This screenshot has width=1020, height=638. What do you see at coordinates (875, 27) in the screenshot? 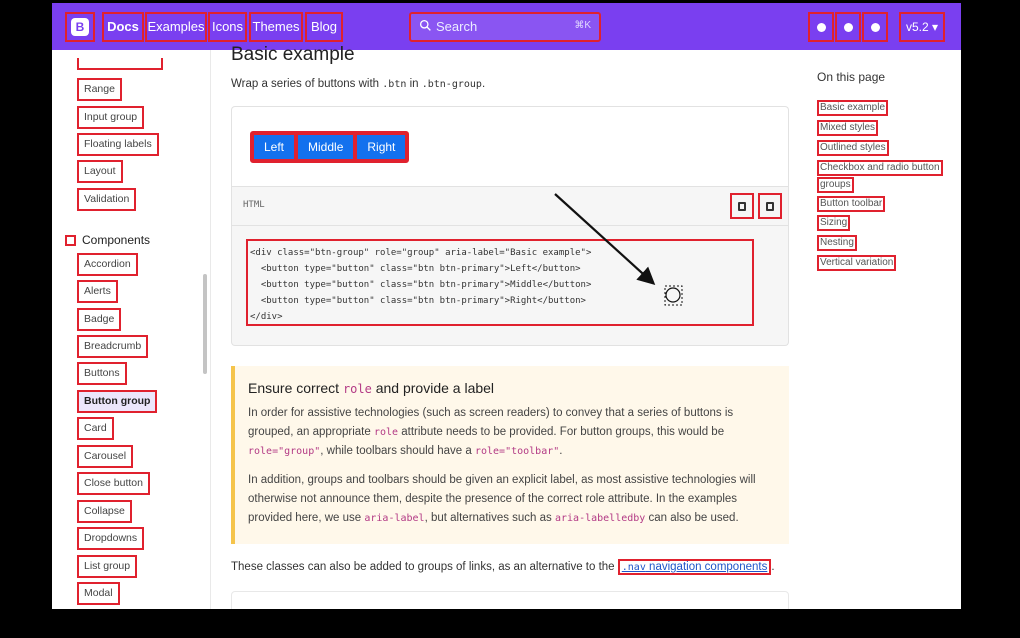
I see `opencollective-icon` at bounding box center [875, 27].